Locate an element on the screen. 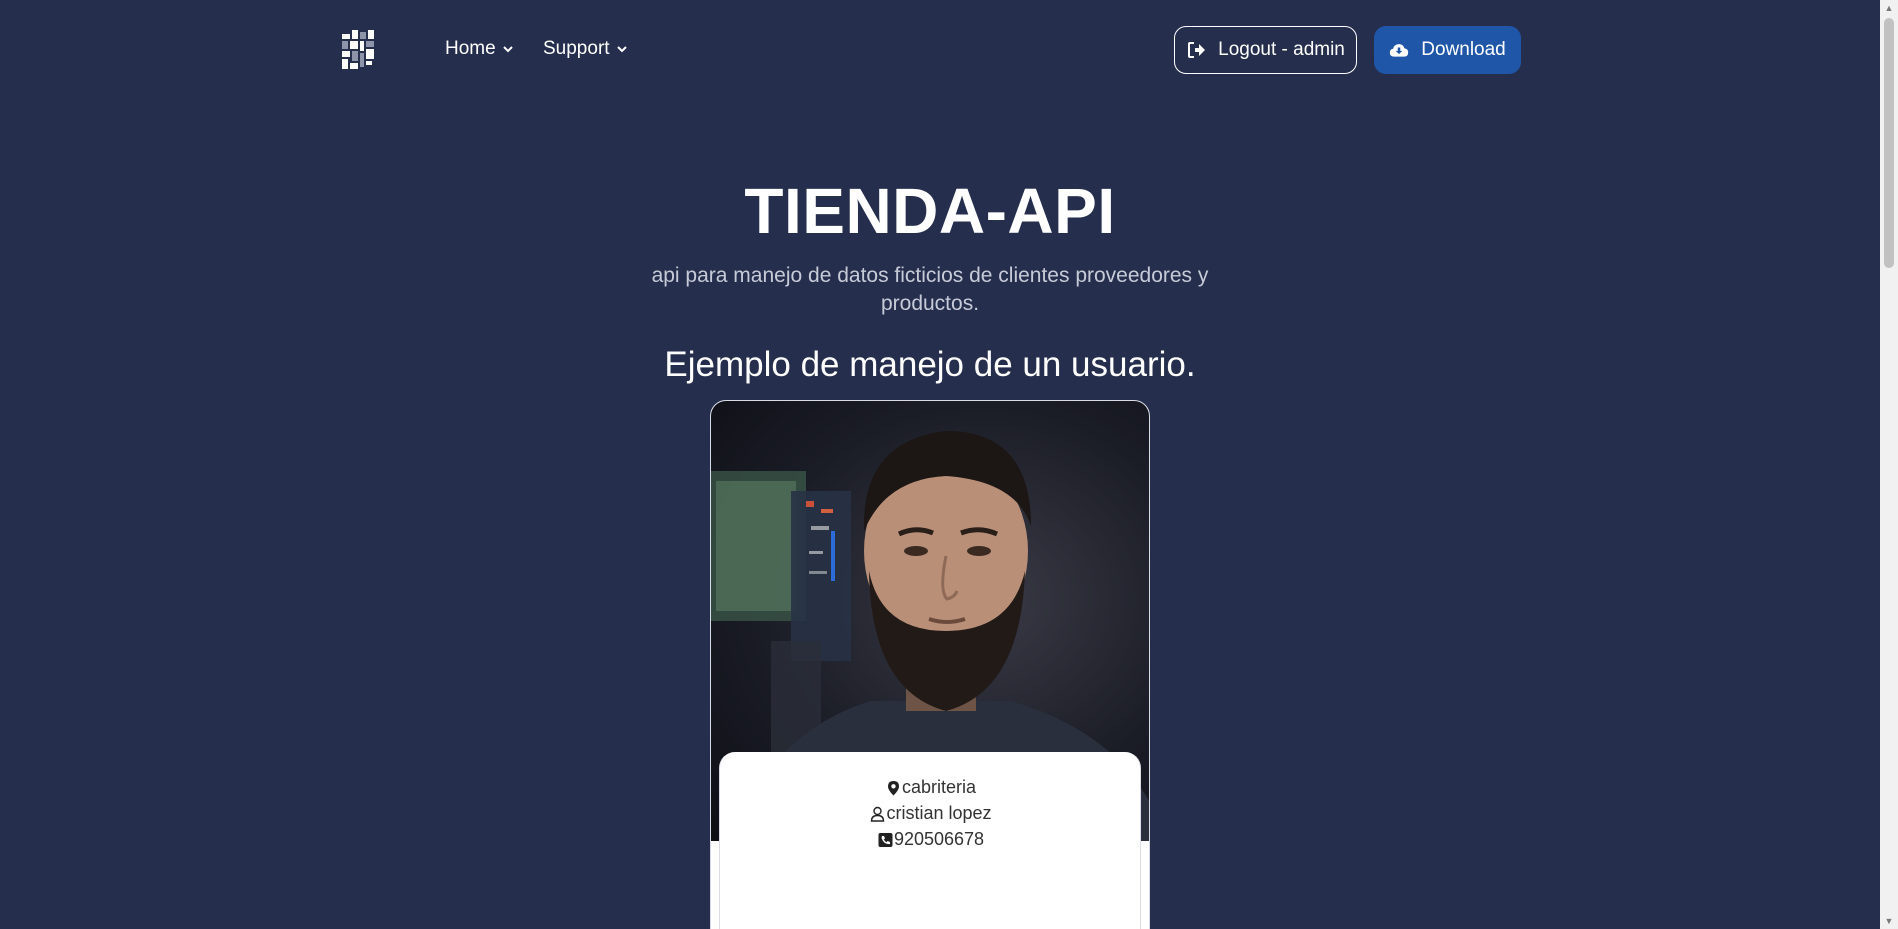 The height and width of the screenshot is (929, 1898). user-name-row: cristian lopez is located at coordinates (931, 813).